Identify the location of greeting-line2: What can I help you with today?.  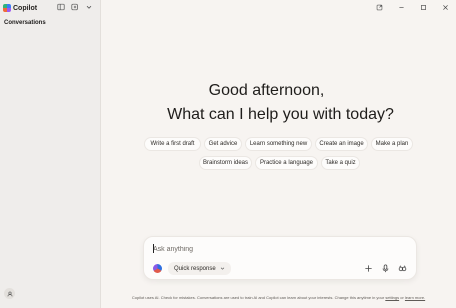
(278, 115).